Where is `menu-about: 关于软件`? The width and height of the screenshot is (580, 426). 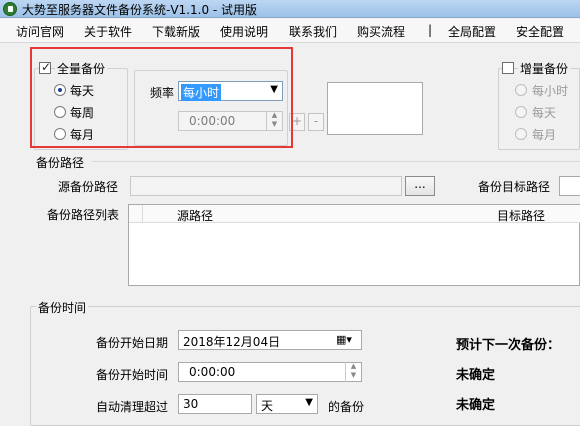
menu-about: 关于软件 is located at coordinates (108, 31).